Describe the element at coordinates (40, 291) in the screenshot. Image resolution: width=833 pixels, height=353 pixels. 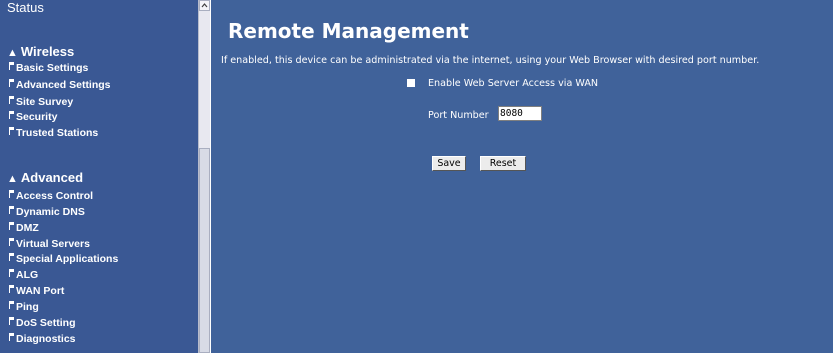
I see `sidebar-item-label: WAN Port` at that location.